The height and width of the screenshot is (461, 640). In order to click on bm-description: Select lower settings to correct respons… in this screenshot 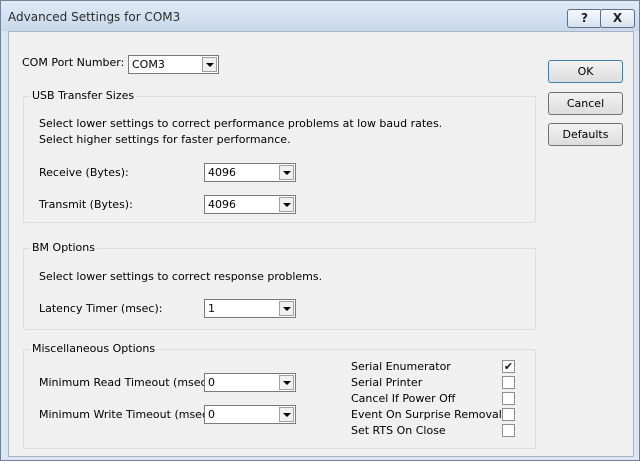, I will do `click(181, 276)`.